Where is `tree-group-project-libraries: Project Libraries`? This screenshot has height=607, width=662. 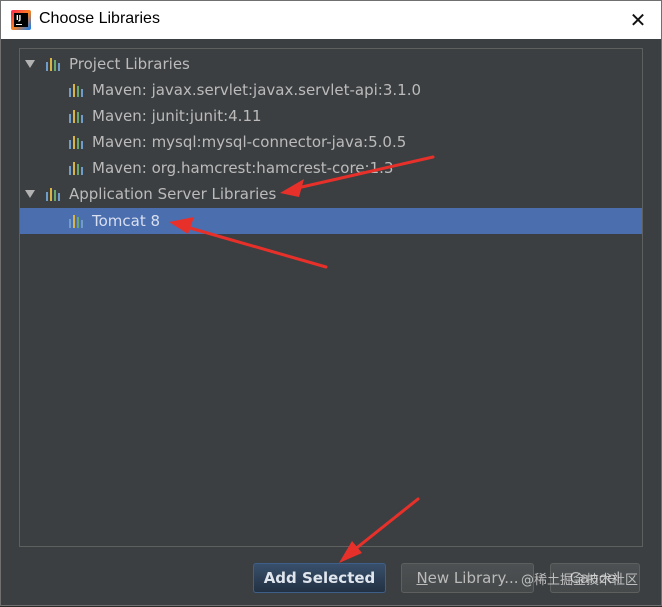
tree-group-project-libraries: Project Libraries is located at coordinates (331, 64).